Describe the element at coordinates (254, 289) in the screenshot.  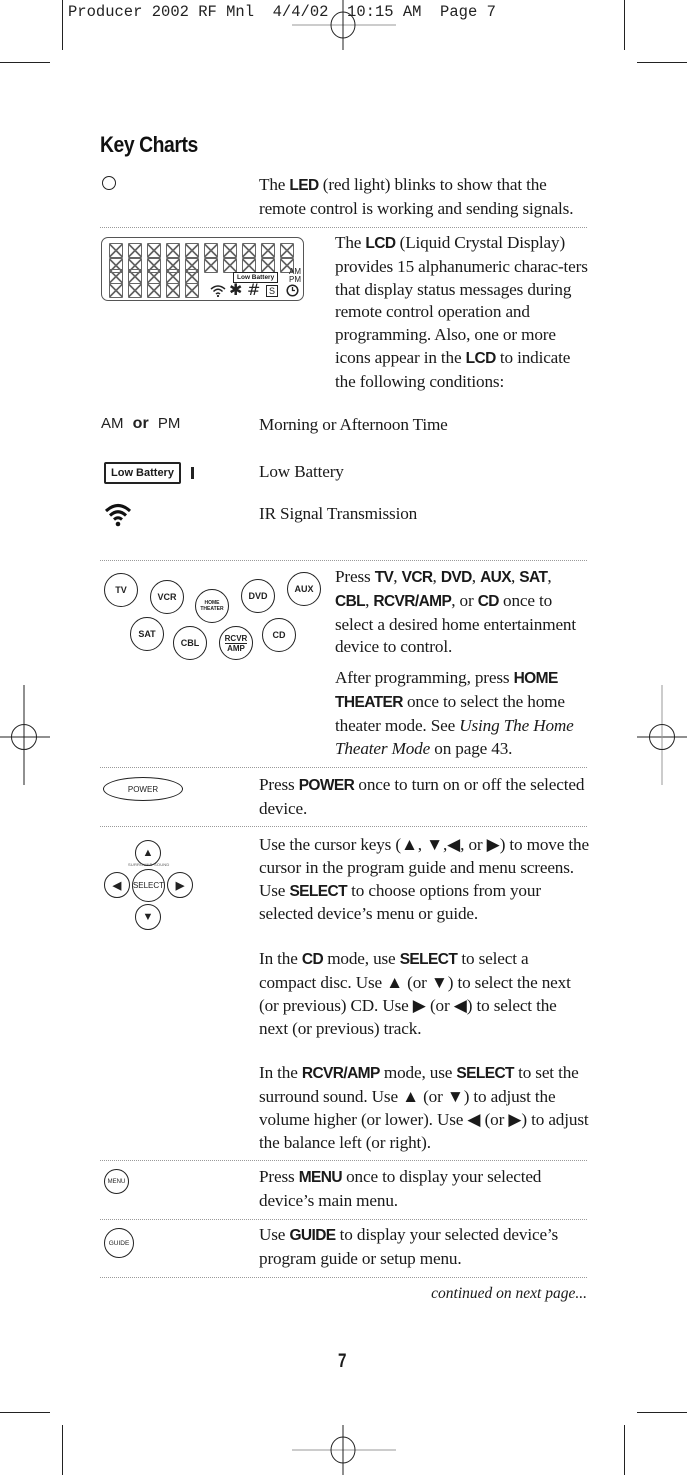
I see `lcd-hash-icon: #` at that location.